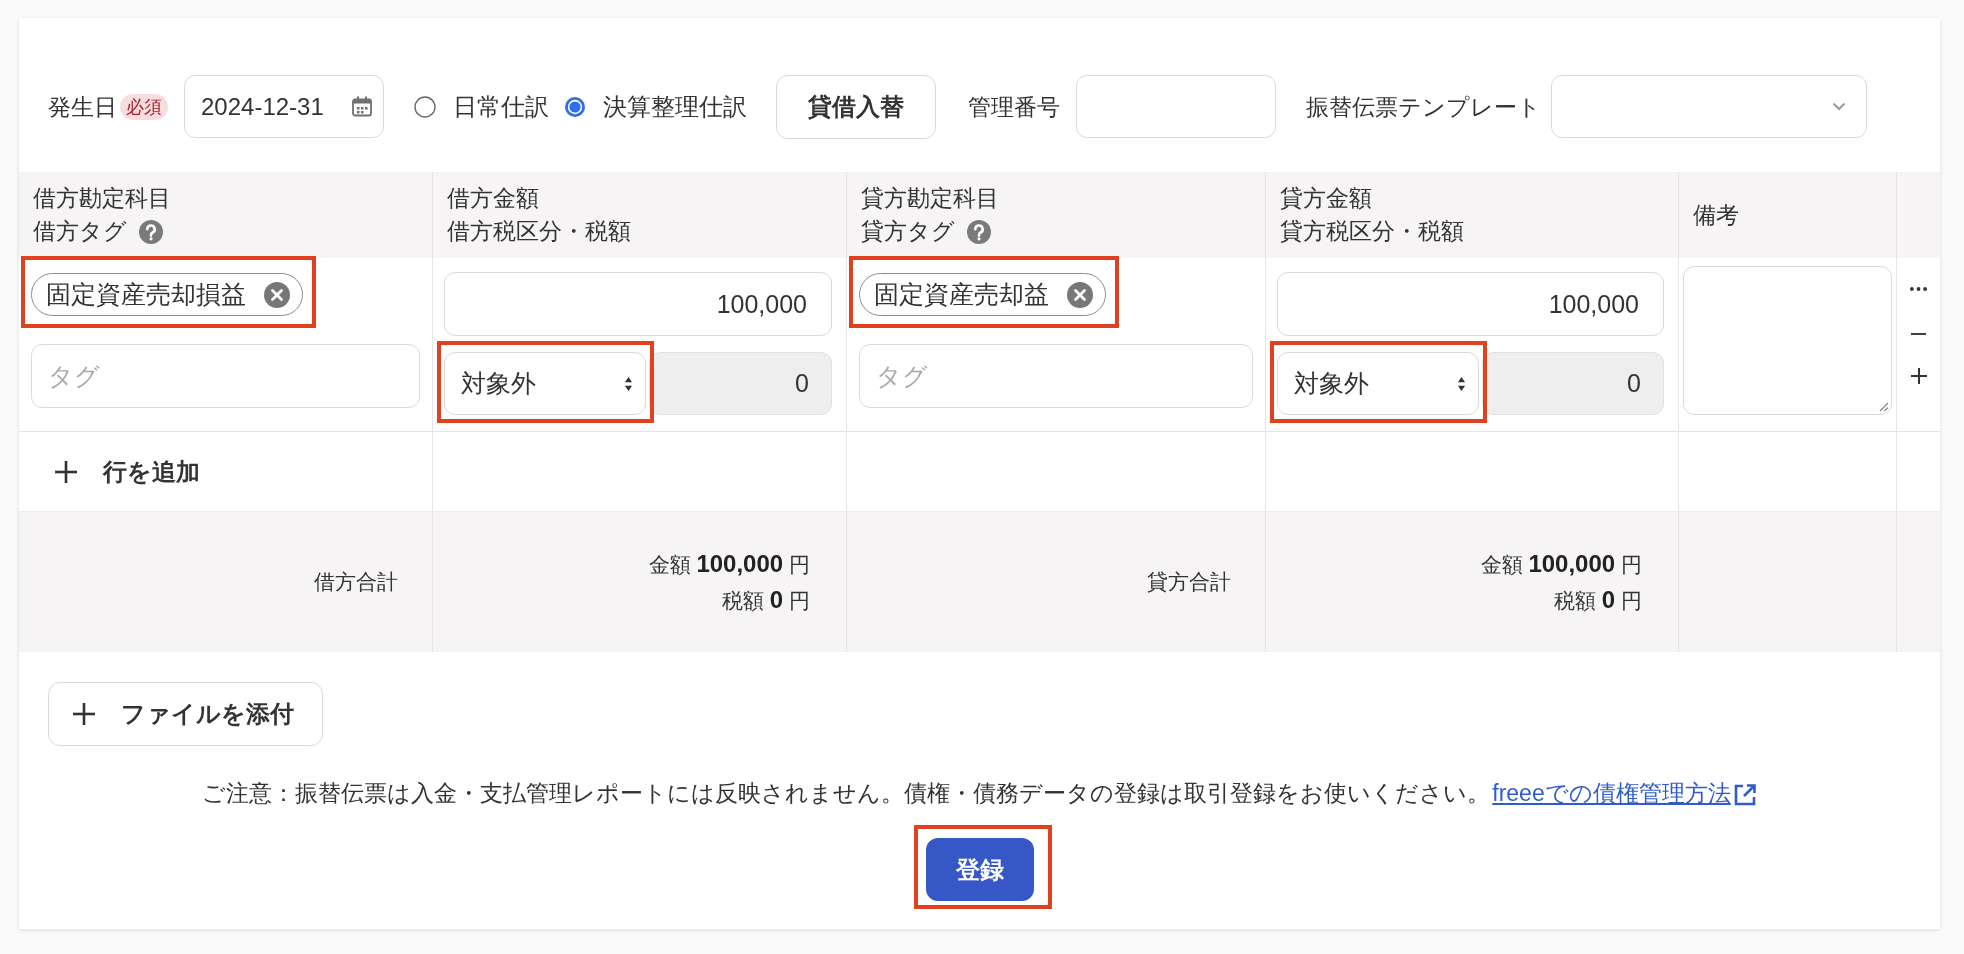  What do you see at coordinates (979, 869) in the screenshot?
I see `submit-button: 登録` at bounding box center [979, 869].